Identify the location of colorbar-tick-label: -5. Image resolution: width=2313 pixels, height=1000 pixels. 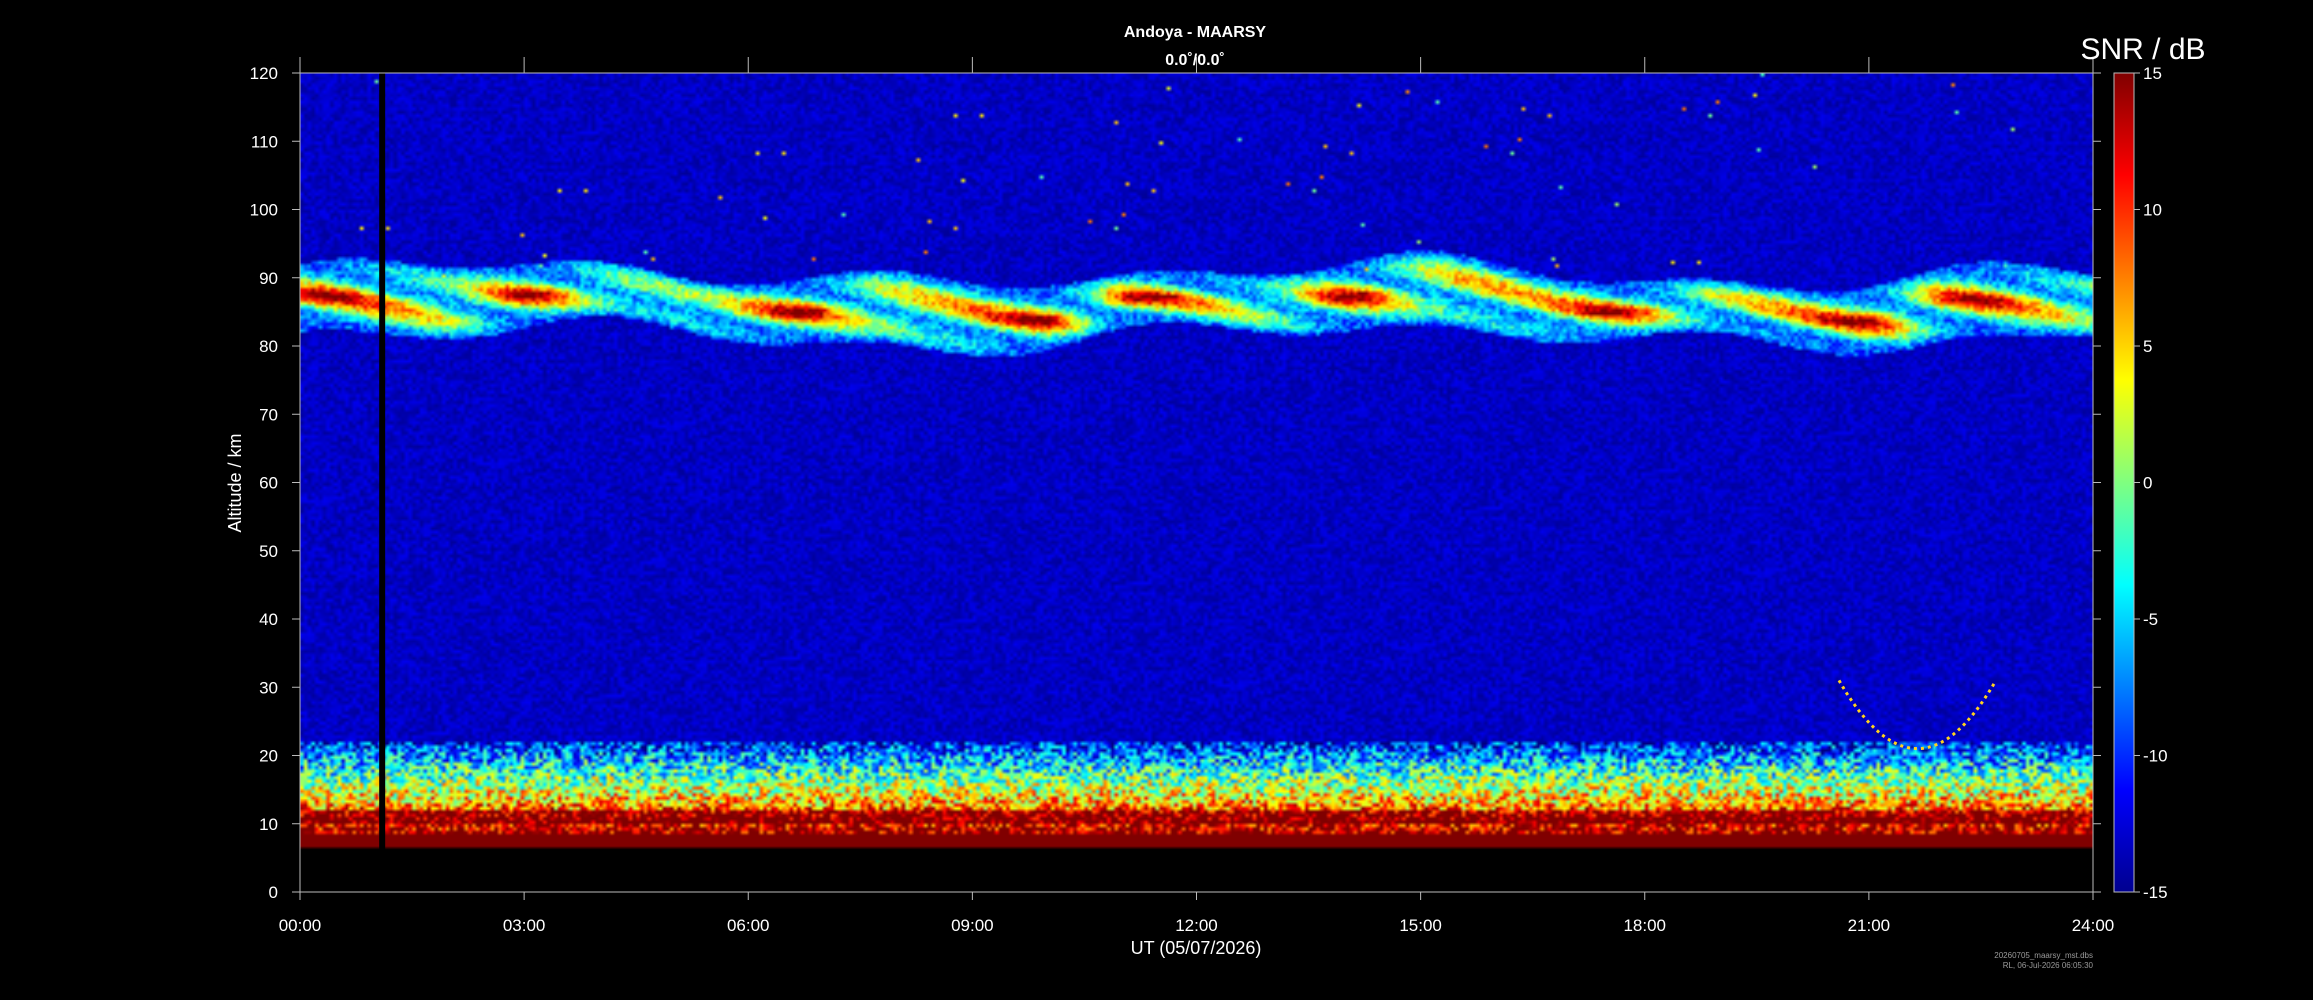
(2150, 619).